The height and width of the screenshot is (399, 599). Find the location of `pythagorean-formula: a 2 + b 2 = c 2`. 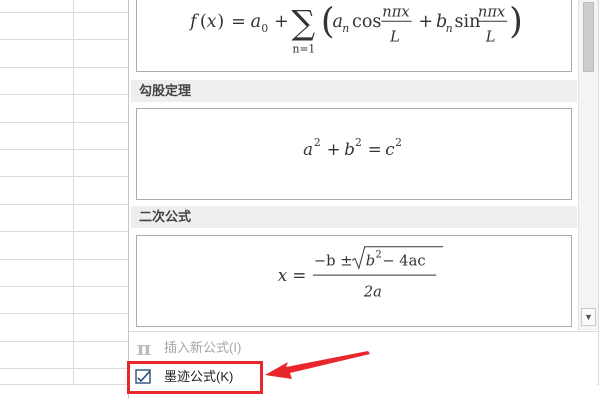

pythagorean-formula: a 2 + b 2 = c 2 is located at coordinates (352, 147).